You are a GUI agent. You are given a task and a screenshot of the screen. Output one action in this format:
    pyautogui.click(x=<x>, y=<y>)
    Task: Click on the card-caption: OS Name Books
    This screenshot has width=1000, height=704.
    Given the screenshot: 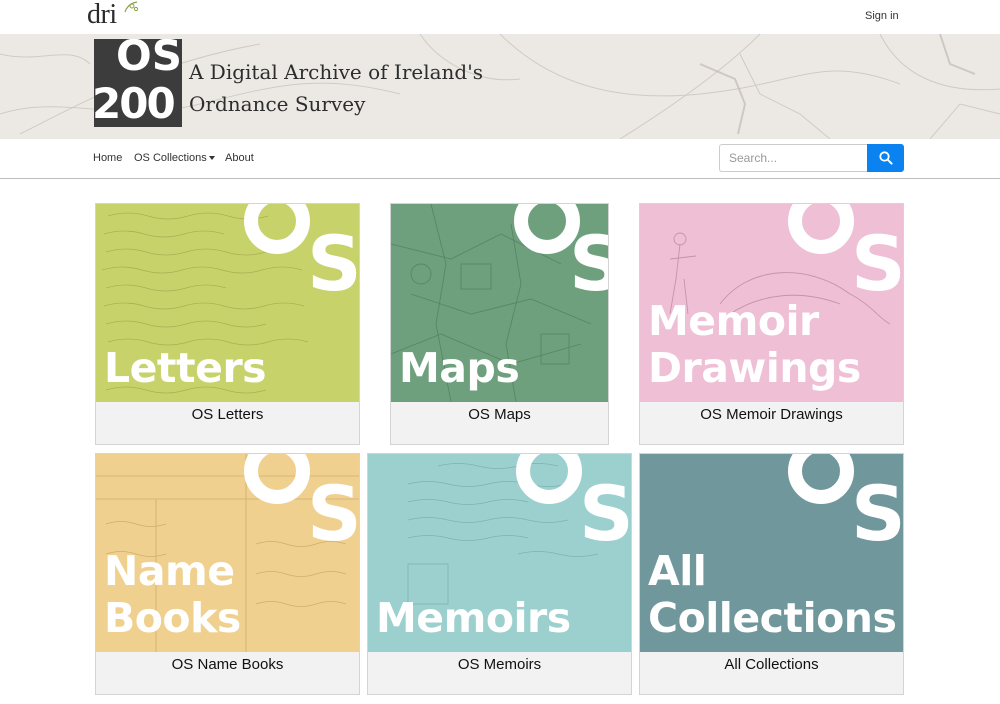 What is the action you would take?
    pyautogui.click(x=227, y=672)
    